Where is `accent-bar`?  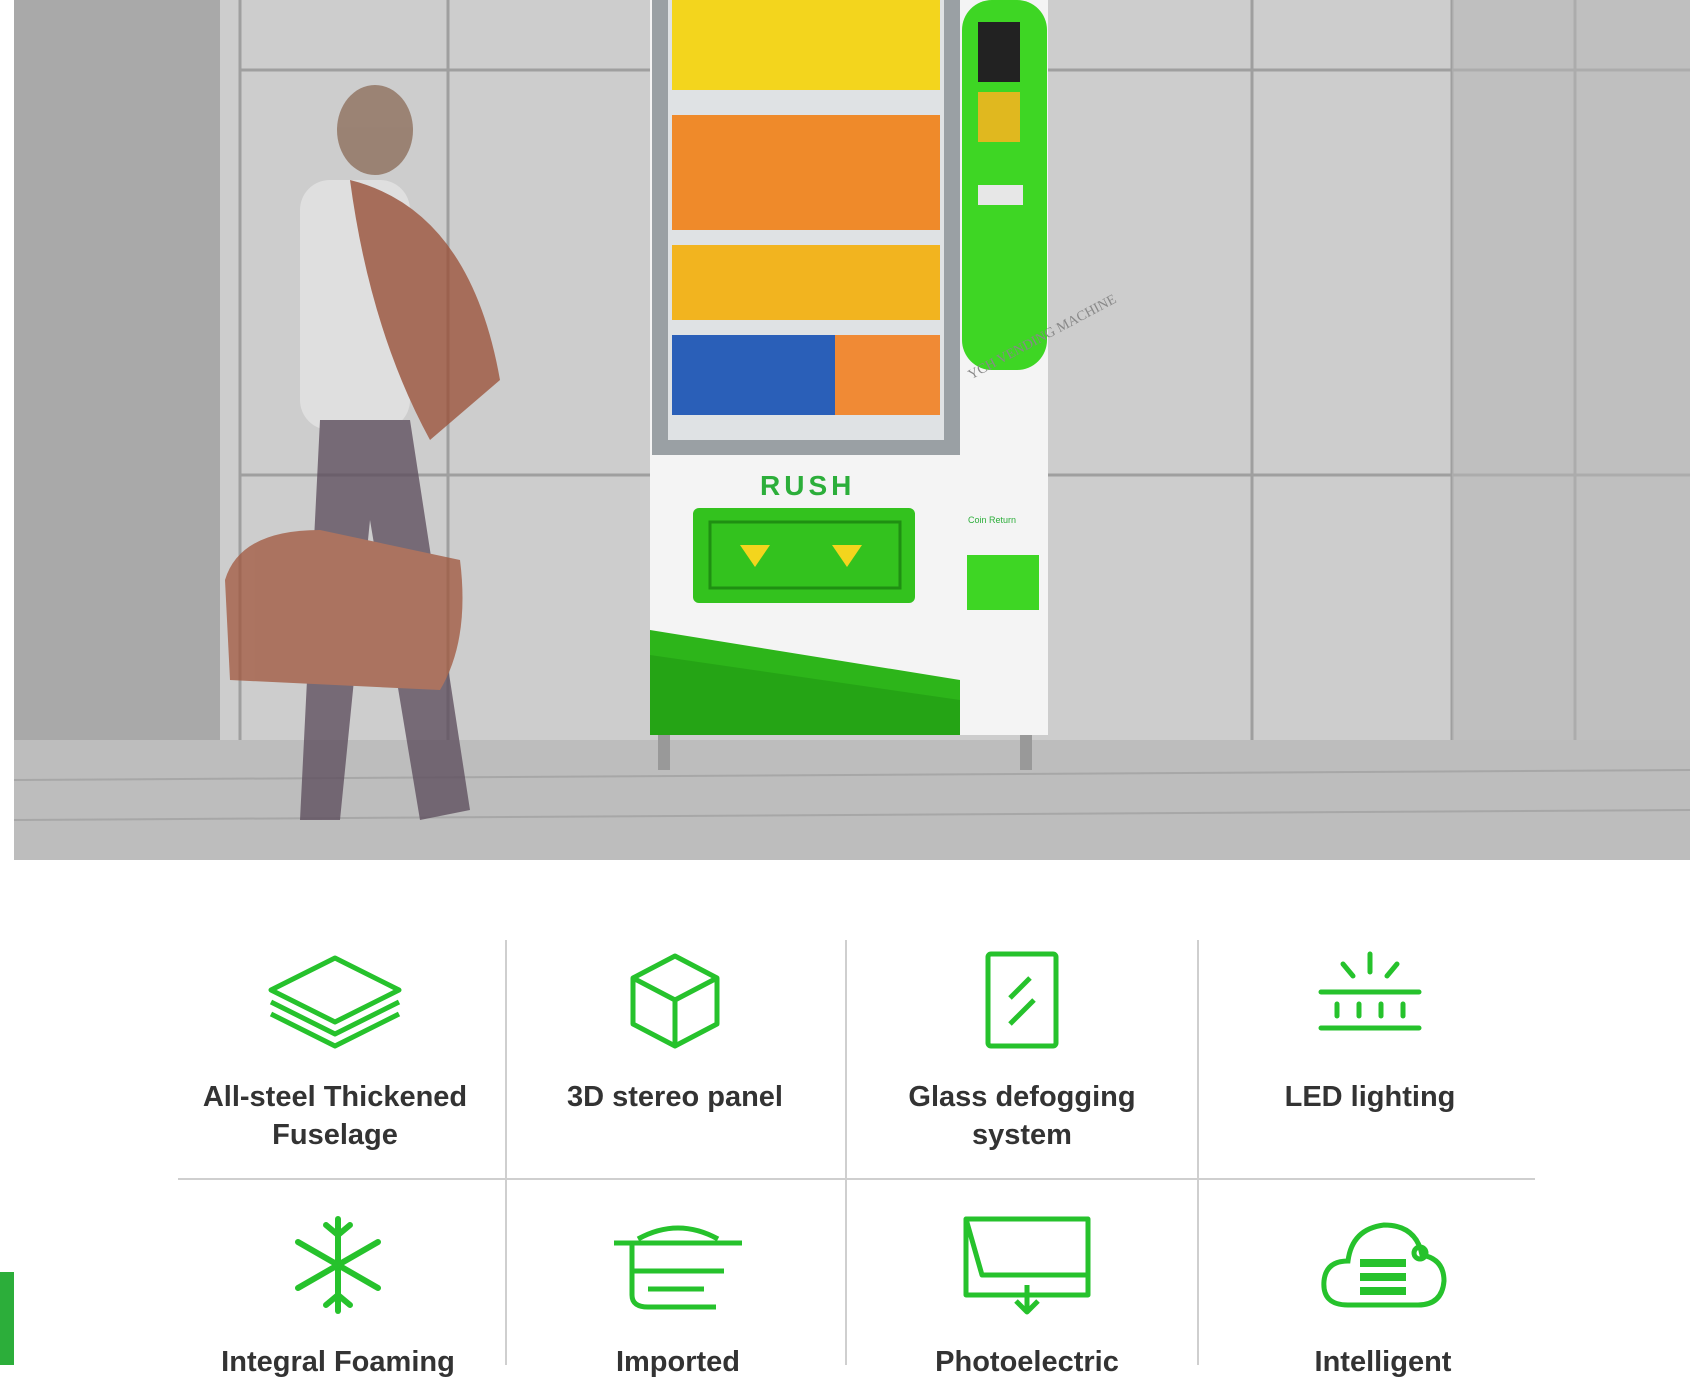
accent-bar is located at coordinates (7, 1318).